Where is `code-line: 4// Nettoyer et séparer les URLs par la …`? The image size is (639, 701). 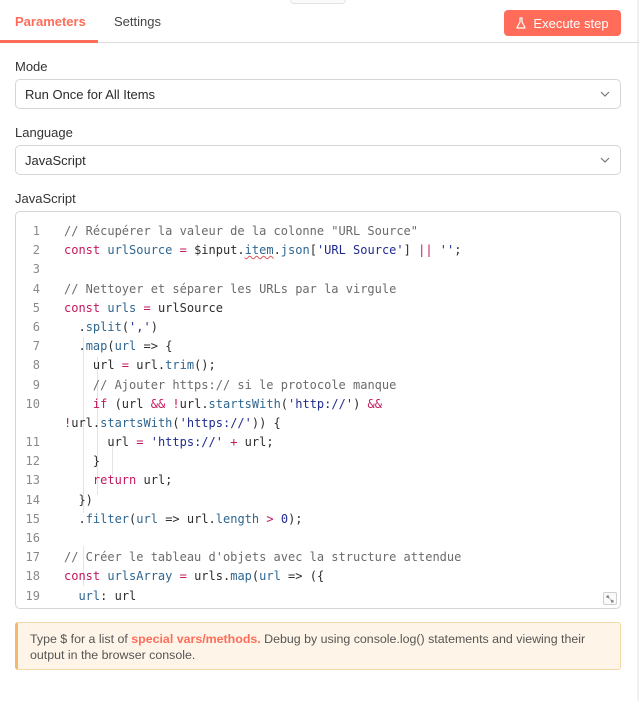
code-line: 4// Nettoyer et séparer les URLs par la … is located at coordinates (214, 288).